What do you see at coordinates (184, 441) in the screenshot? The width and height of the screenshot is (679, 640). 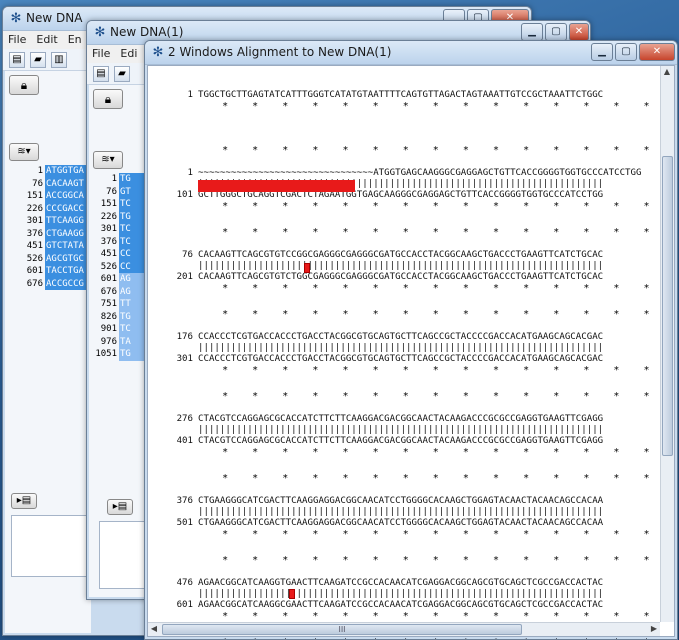 I see `line-number: 401` at bounding box center [184, 441].